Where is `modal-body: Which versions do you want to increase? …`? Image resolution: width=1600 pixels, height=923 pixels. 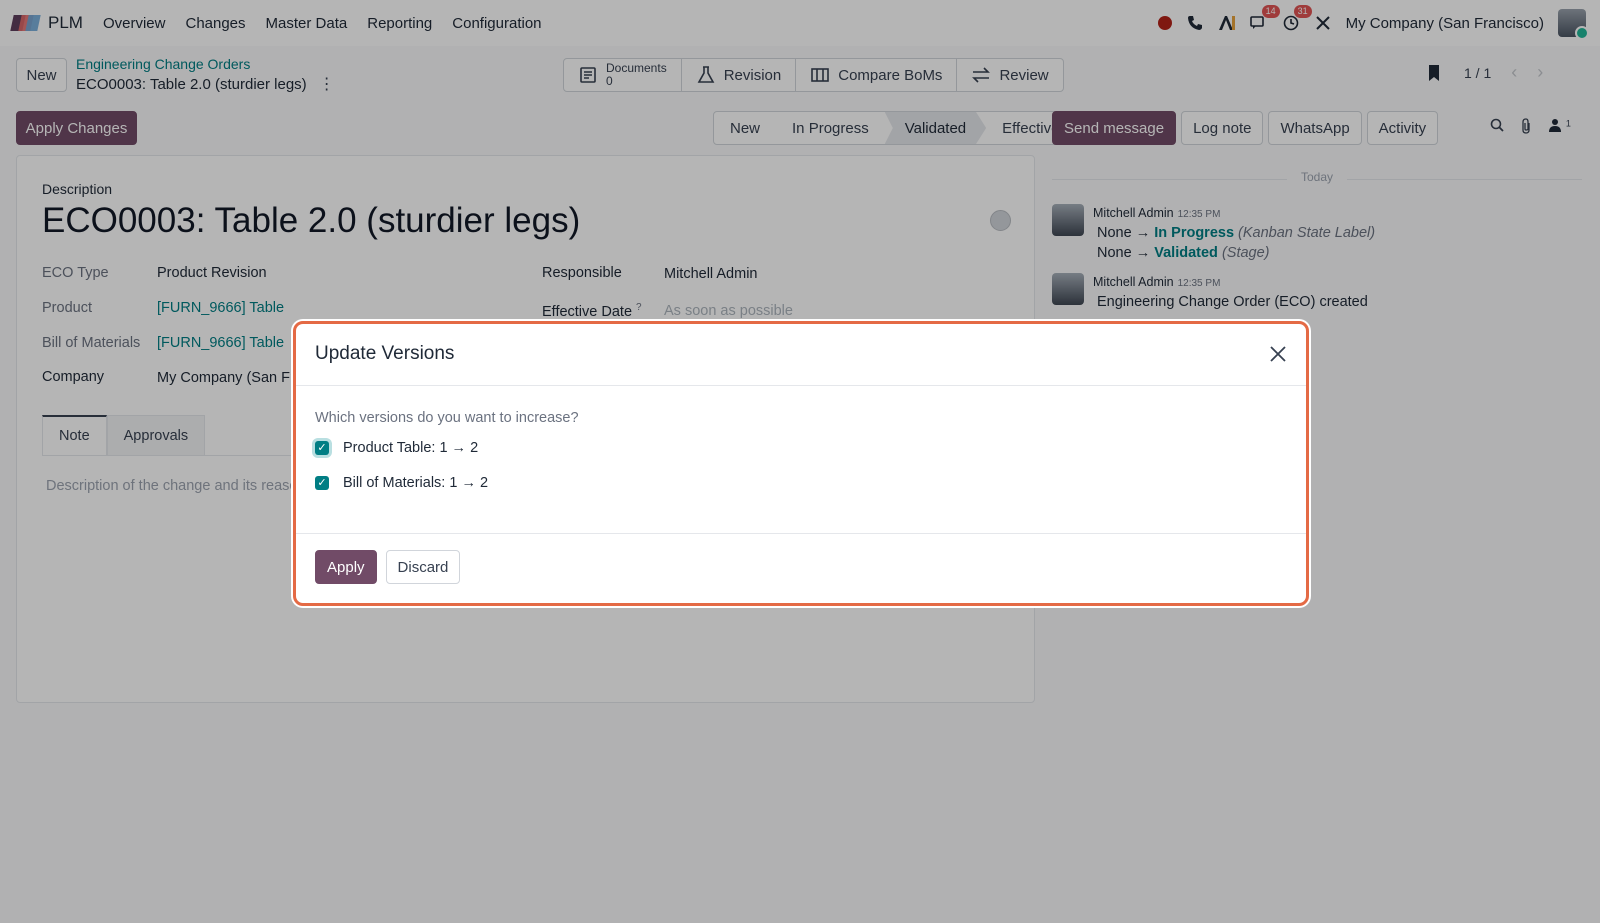
modal-body: Which versions do you want to increase? … is located at coordinates (801, 460).